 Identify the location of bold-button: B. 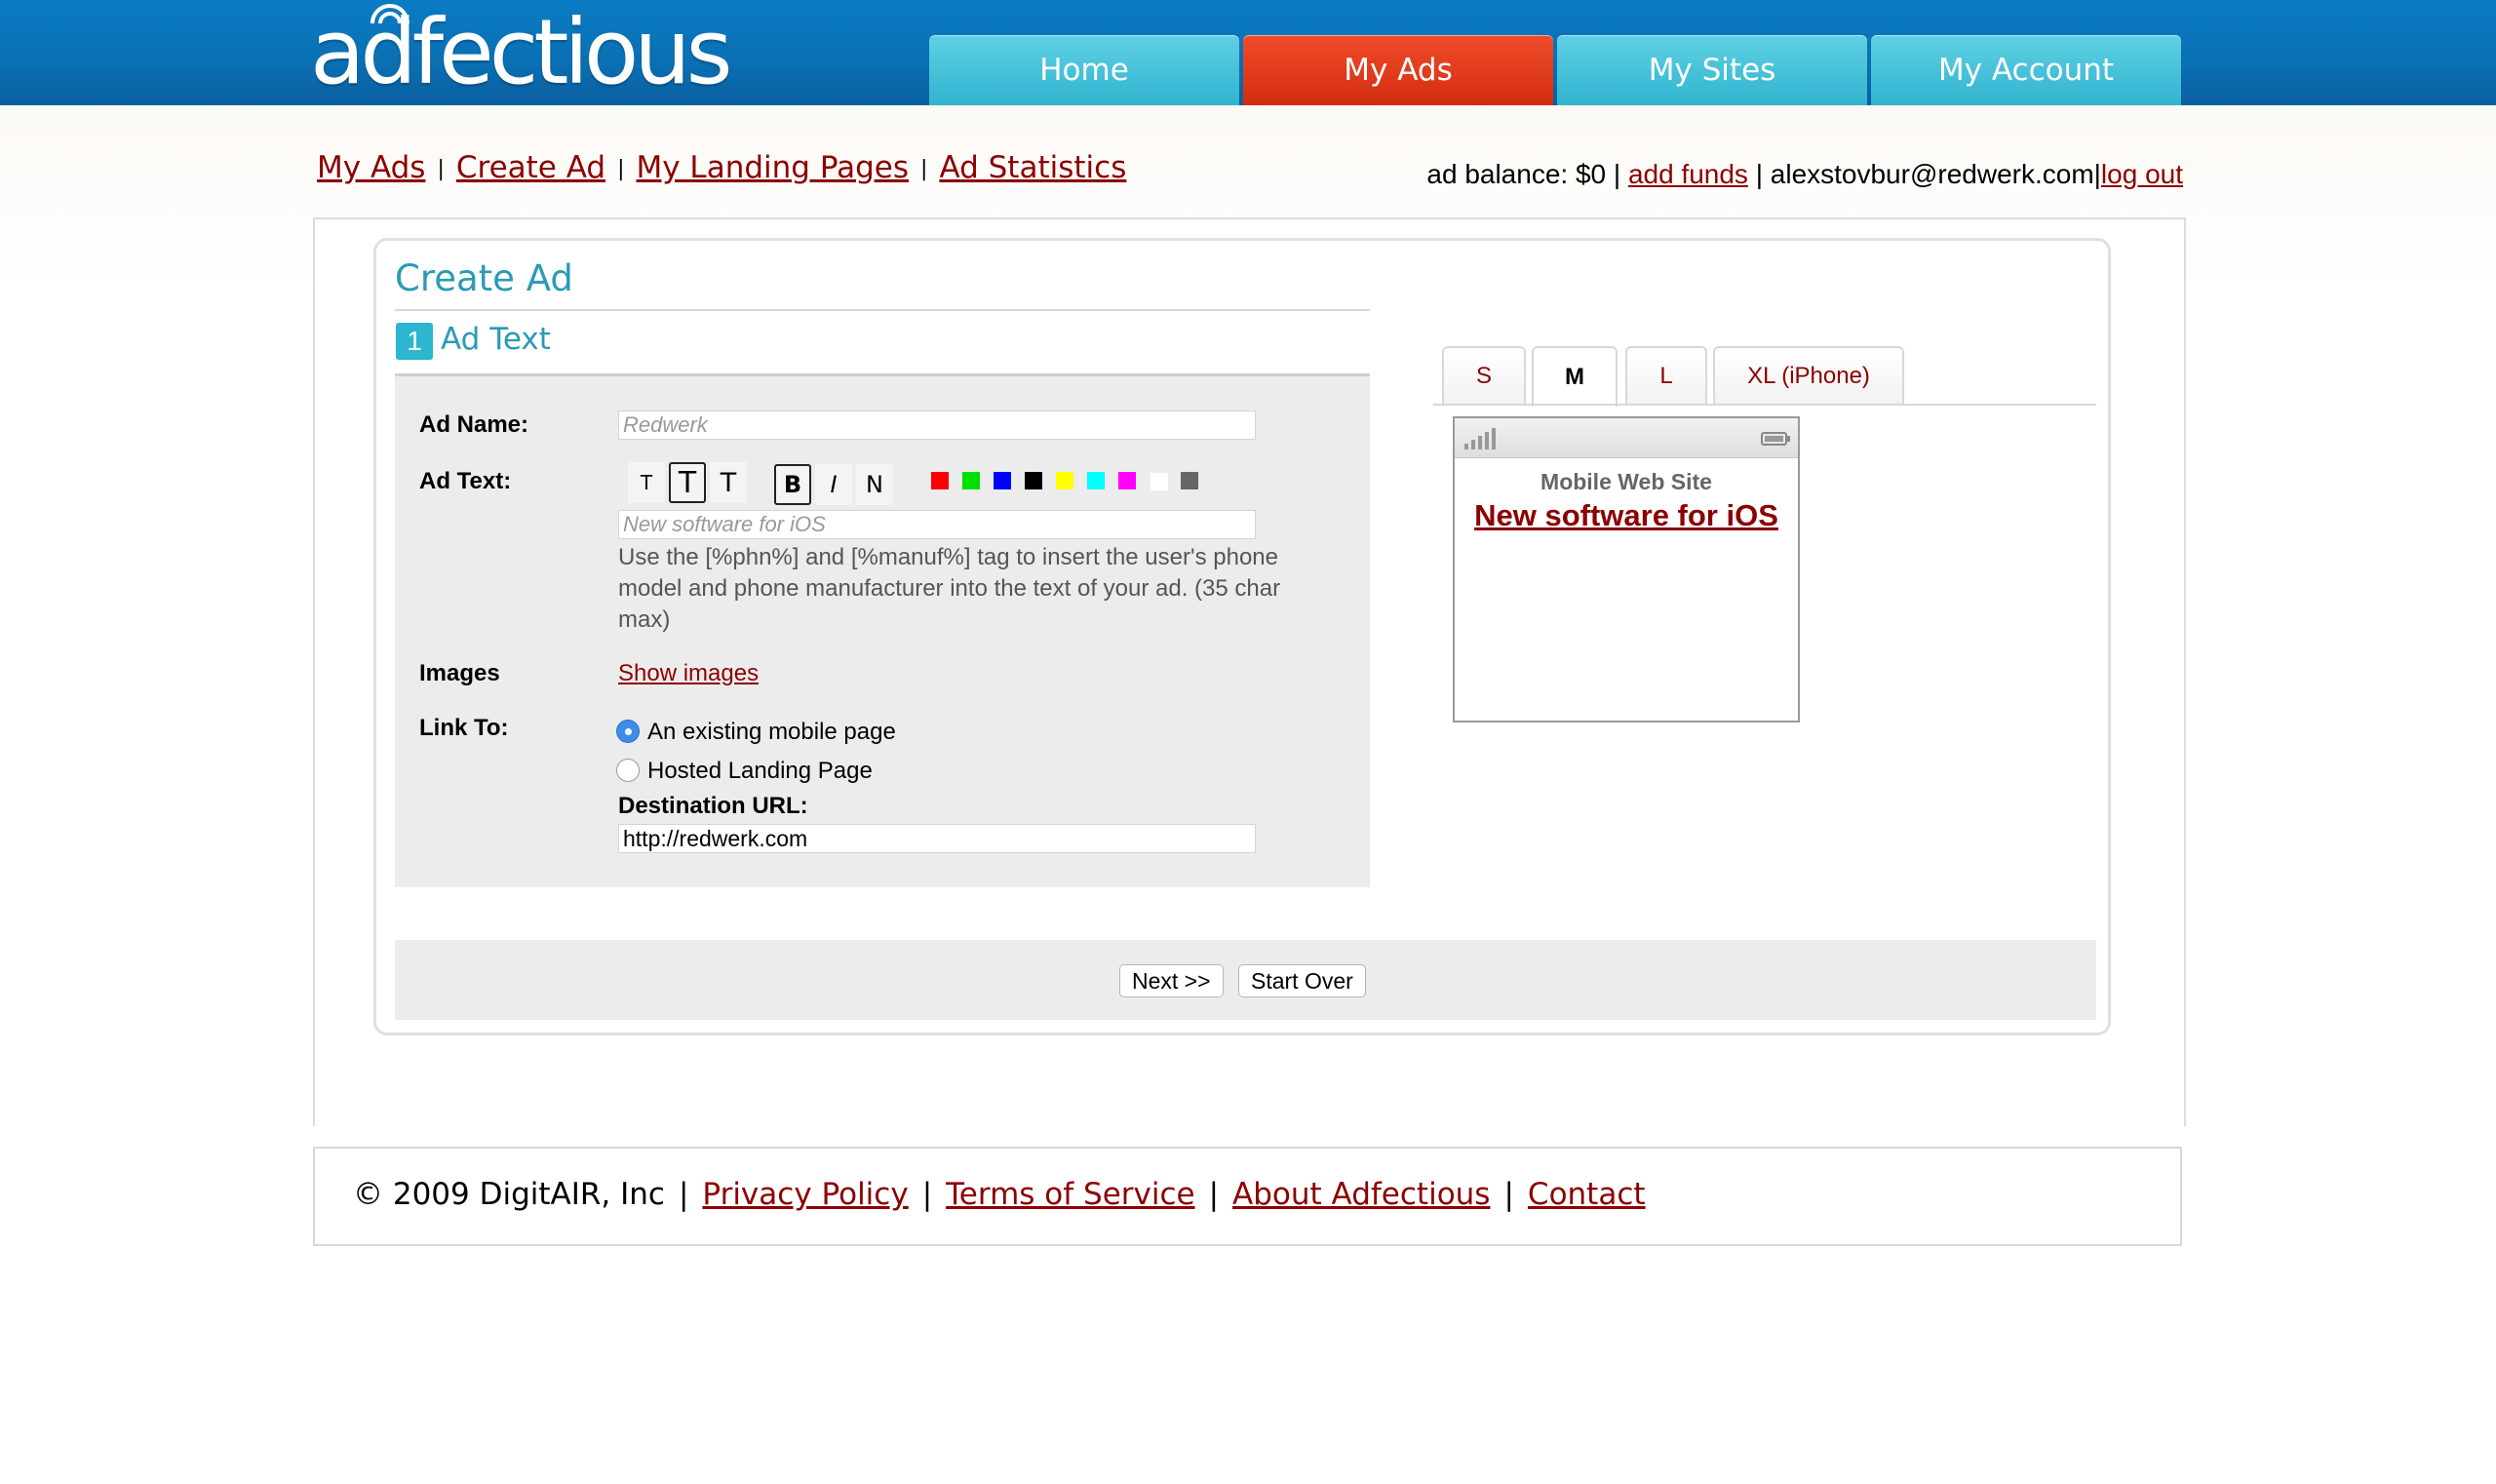
(792, 484).